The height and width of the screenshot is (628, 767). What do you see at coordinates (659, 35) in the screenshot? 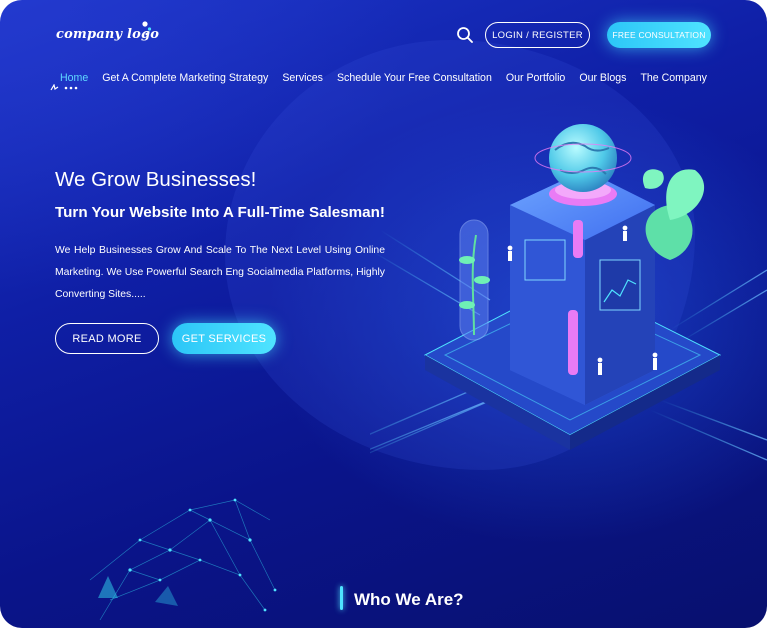
I see `free-consultation-button: FREE CONSULTATION` at bounding box center [659, 35].